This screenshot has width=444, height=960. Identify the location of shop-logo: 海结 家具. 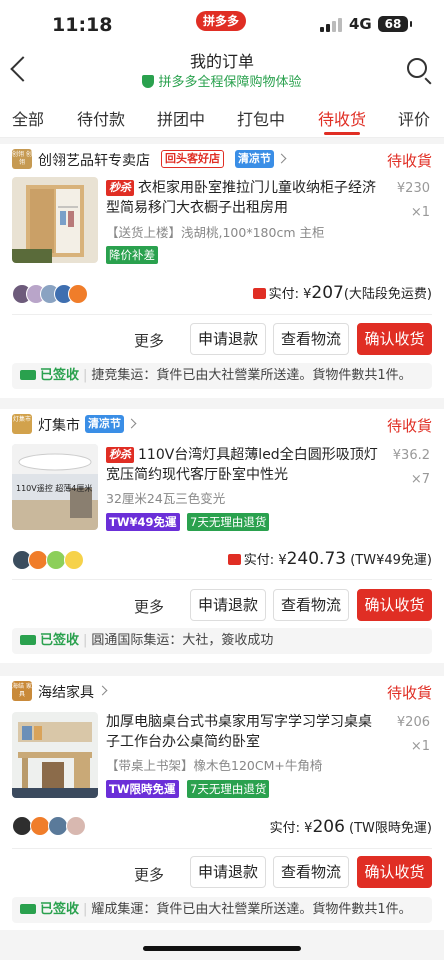
(22, 691).